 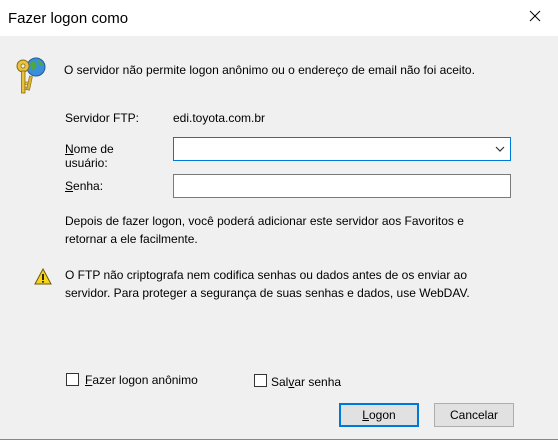 I want to click on chevron-down-icon, so click(x=500, y=149).